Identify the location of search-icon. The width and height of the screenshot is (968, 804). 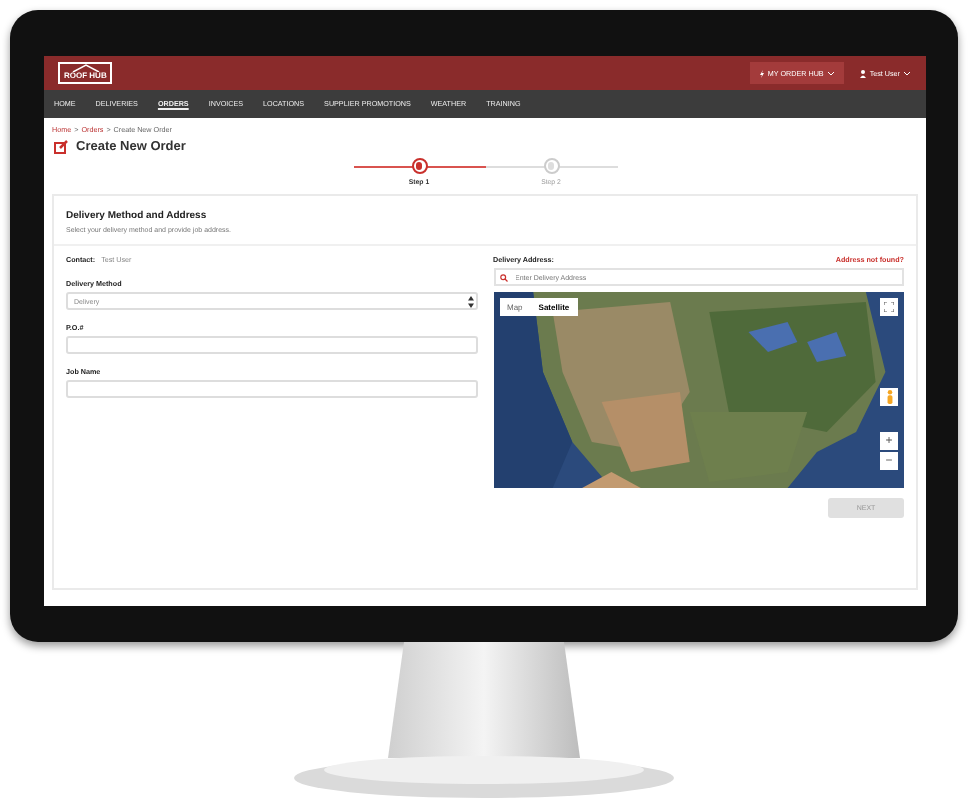
(503, 277).